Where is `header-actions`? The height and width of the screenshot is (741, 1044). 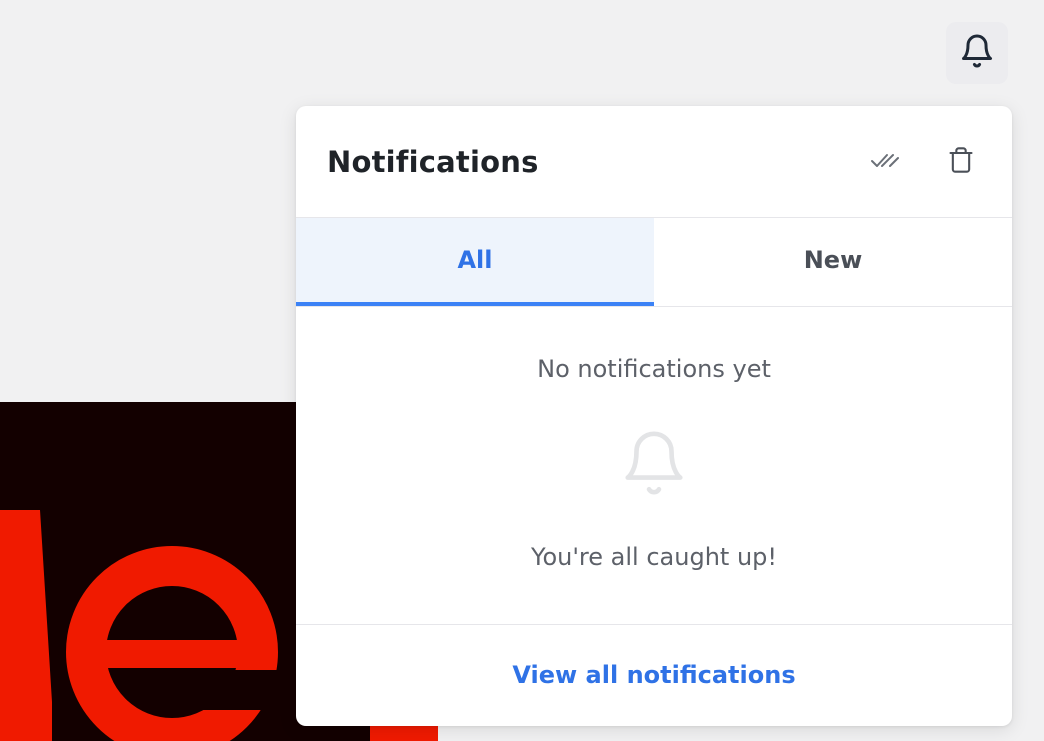 header-actions is located at coordinates (923, 162).